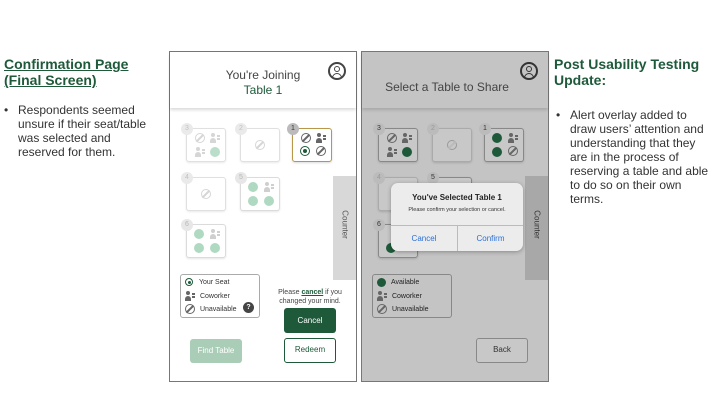 This screenshot has height=405, width=720. I want to click on screen-header: Select a Table to Share, so click(455, 80).